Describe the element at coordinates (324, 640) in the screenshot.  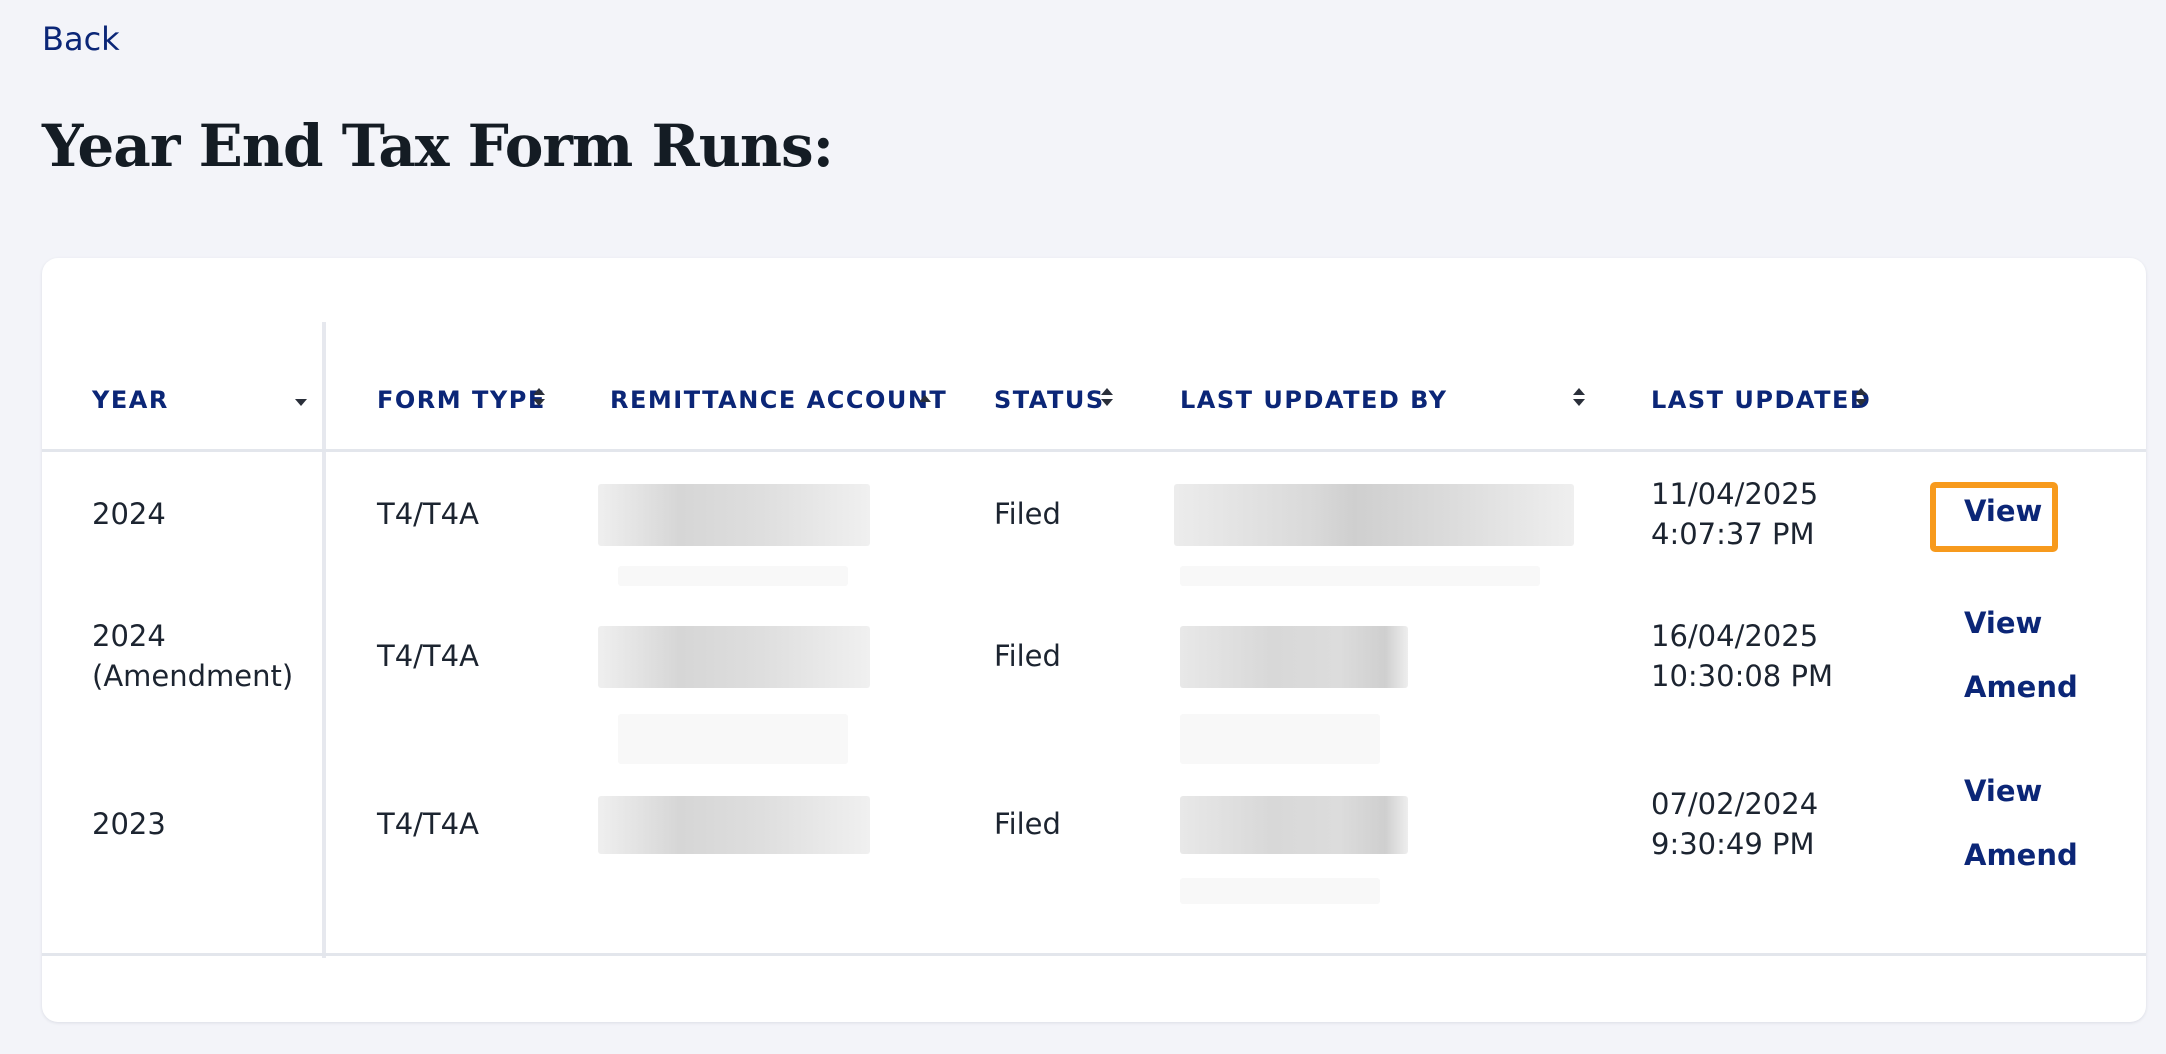
I see `column-divider` at that location.